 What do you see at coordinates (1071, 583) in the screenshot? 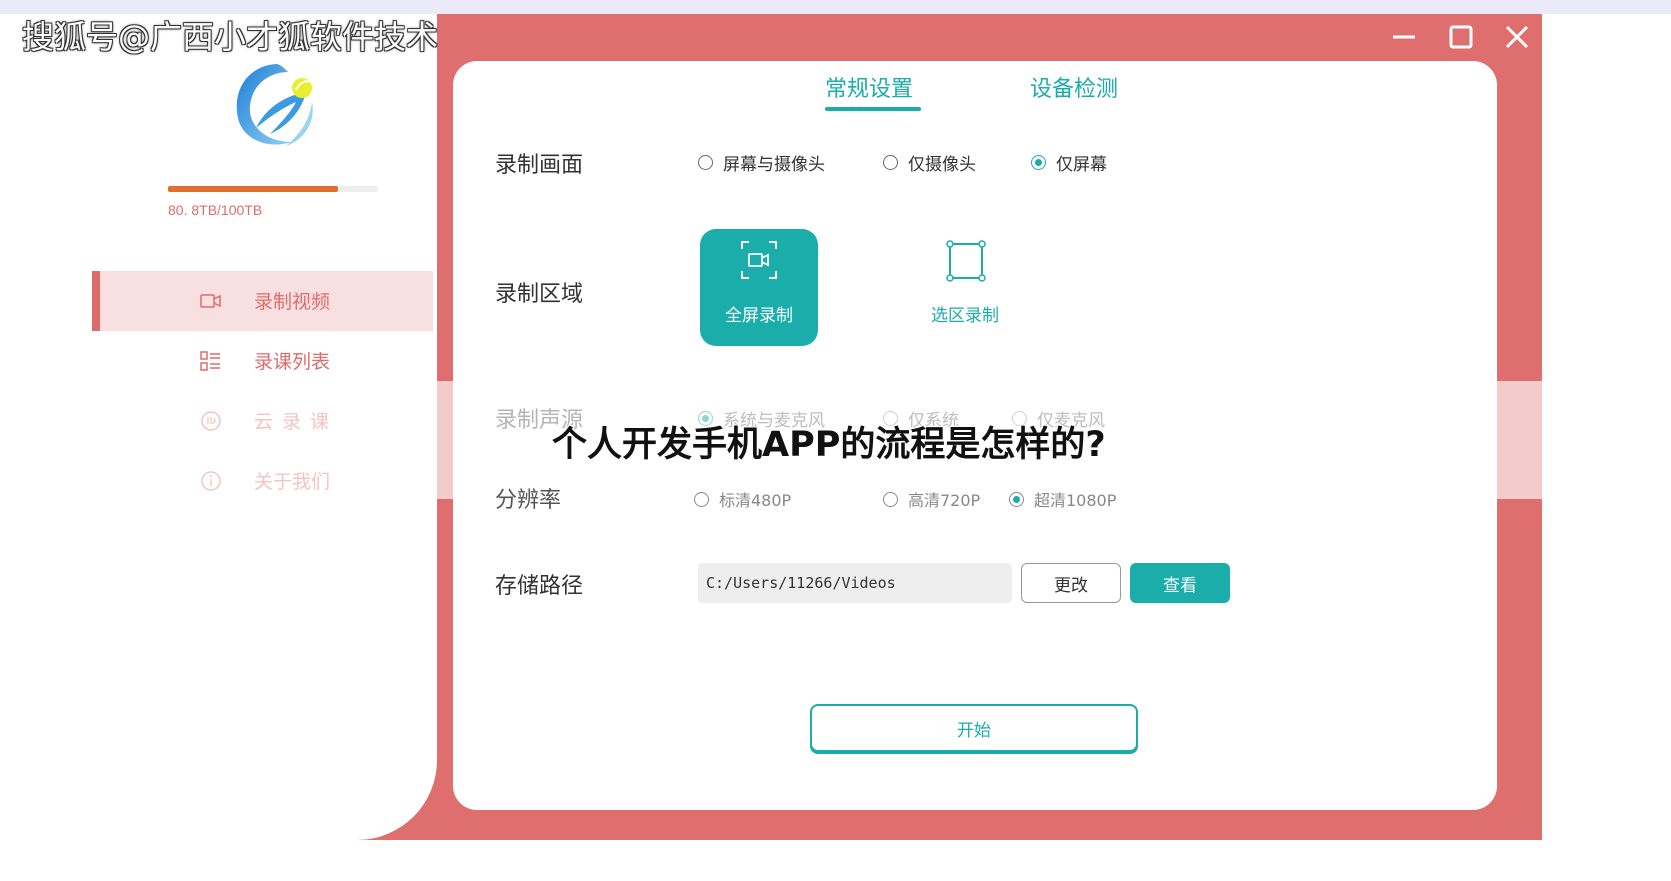
I see `change-path-button: 更改` at bounding box center [1071, 583].